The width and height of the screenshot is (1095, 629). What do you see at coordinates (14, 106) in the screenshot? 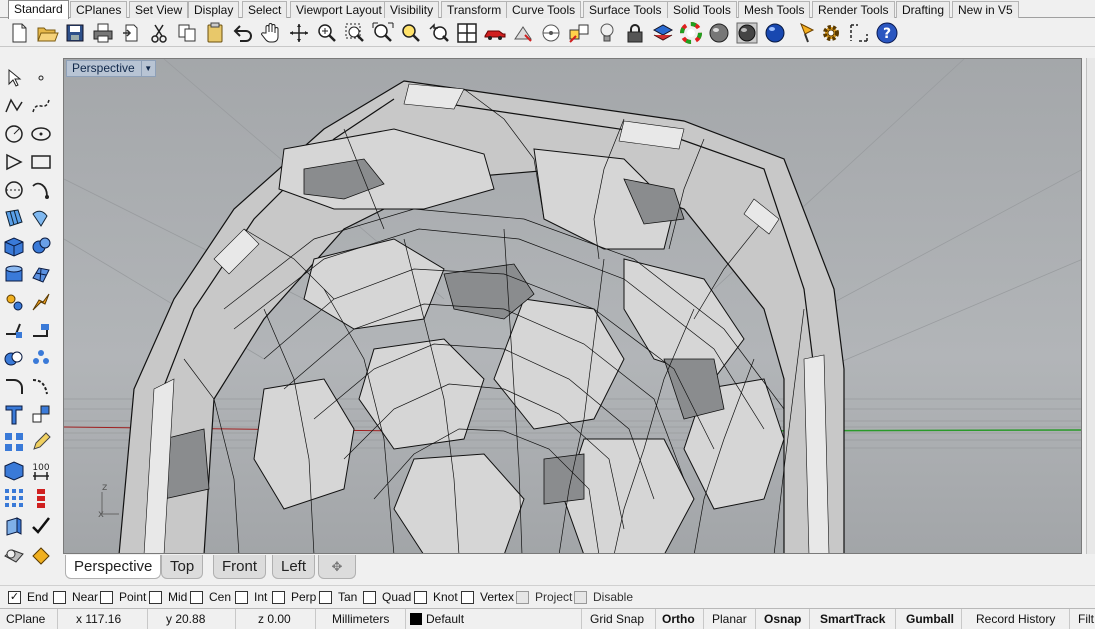
I see `polyline-icon` at bounding box center [14, 106].